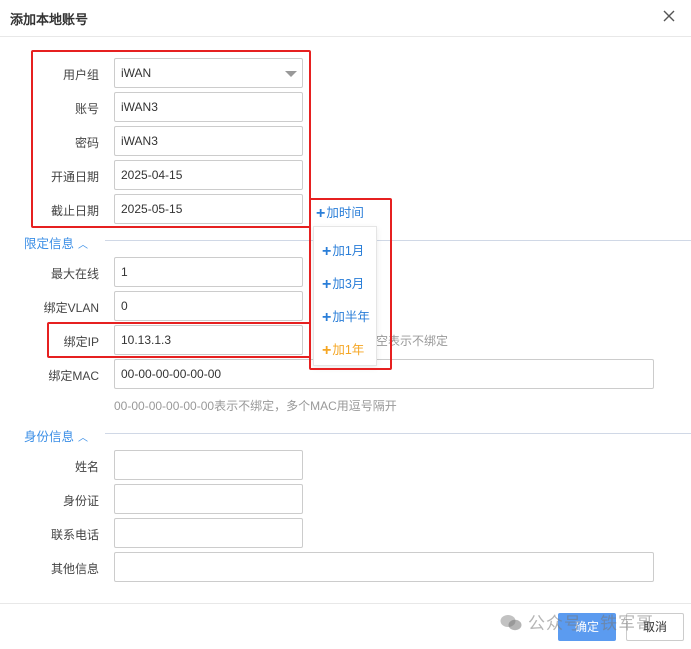 The image size is (691, 649). What do you see at coordinates (291, 74) in the screenshot?
I see `chevron-down-icon` at bounding box center [291, 74].